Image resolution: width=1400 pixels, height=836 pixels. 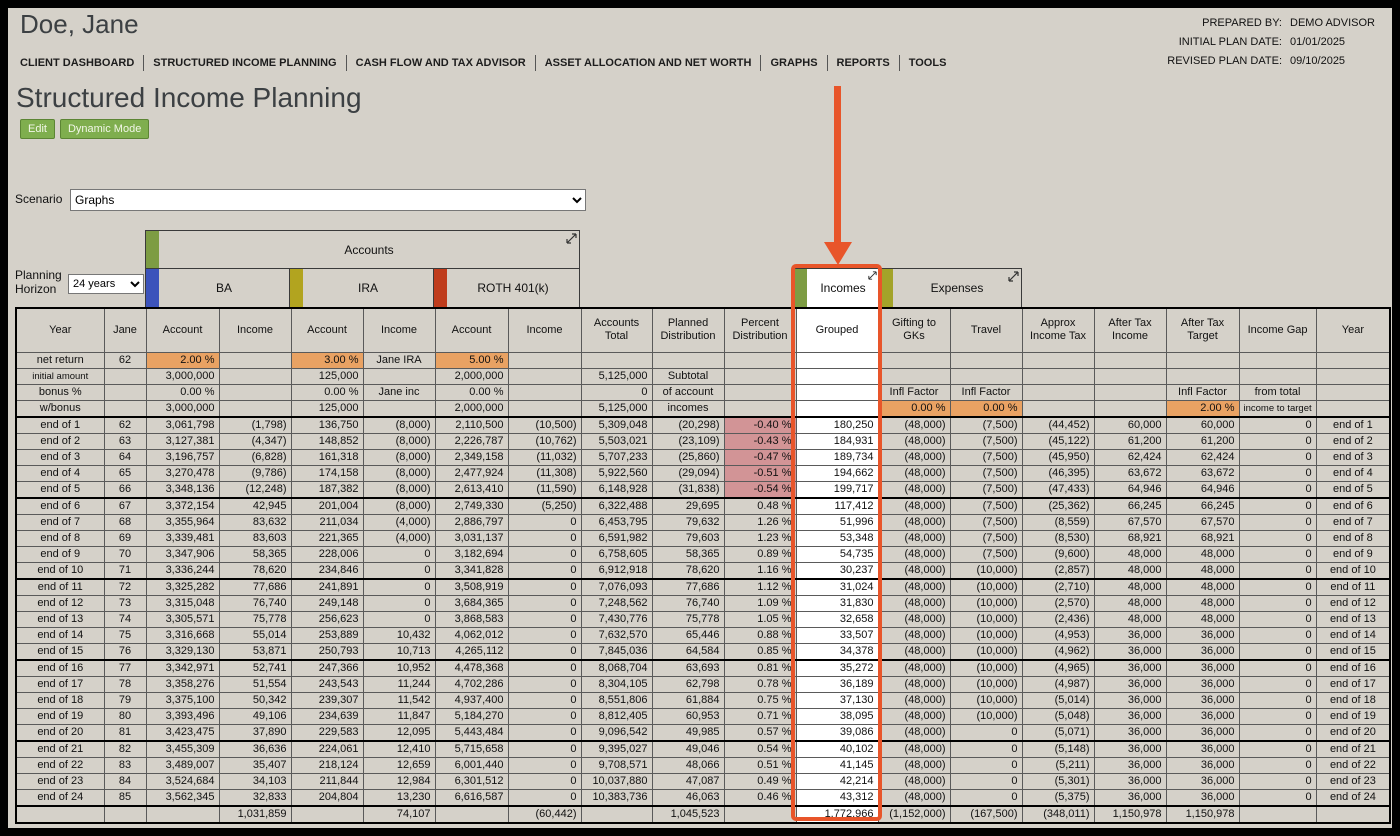 What do you see at coordinates (471, 376) in the screenshot?
I see `table-cell: 2,000,000` at bounding box center [471, 376].